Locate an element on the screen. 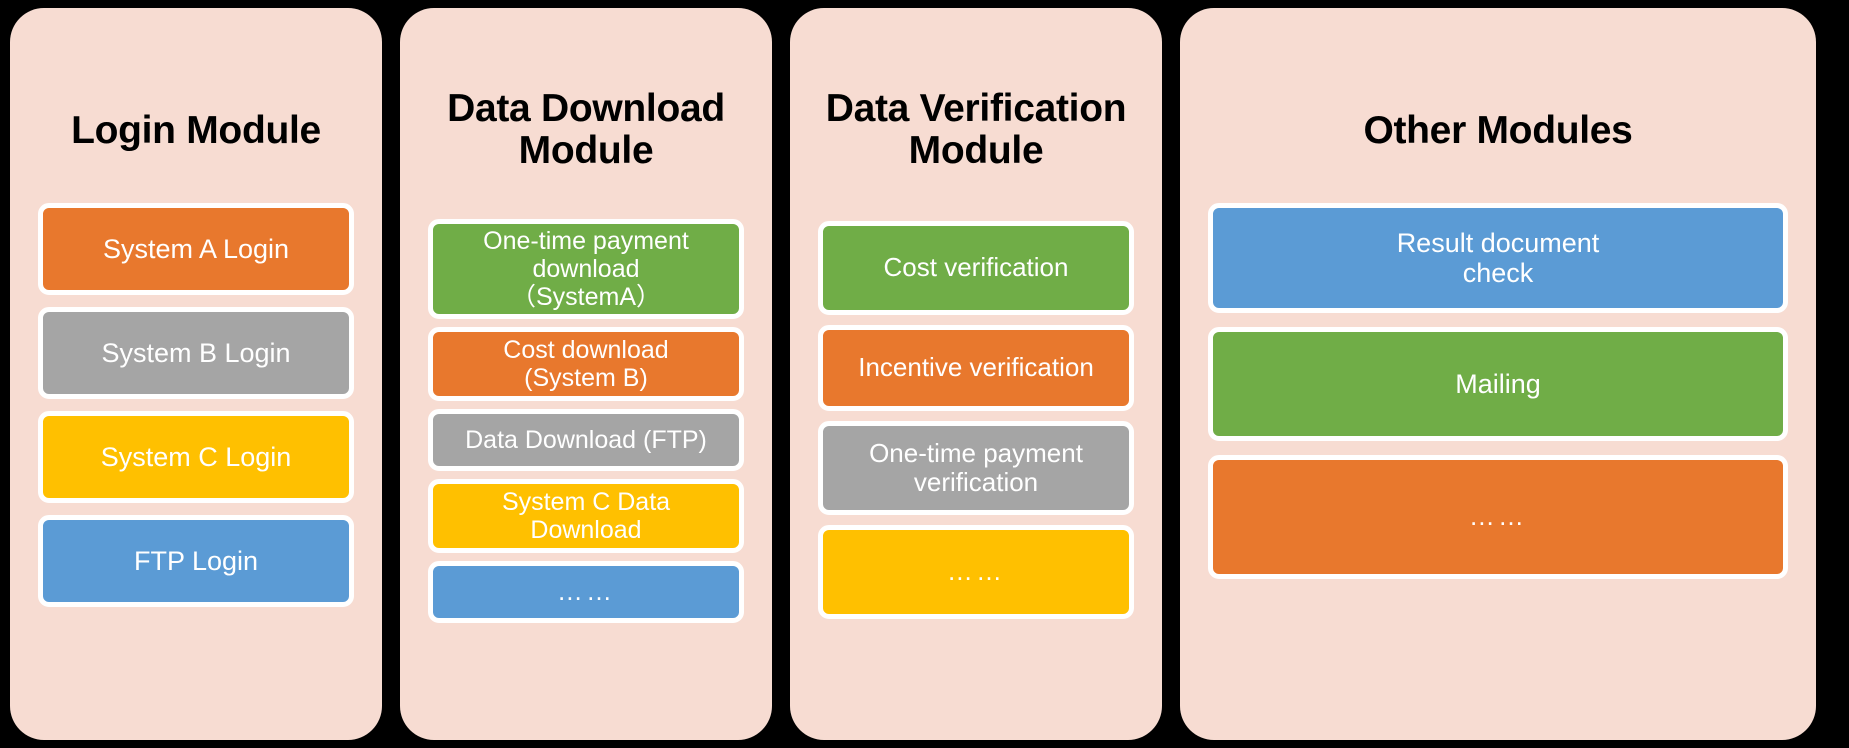  module-item-label: Cost download (System B) is located at coordinates (586, 363).